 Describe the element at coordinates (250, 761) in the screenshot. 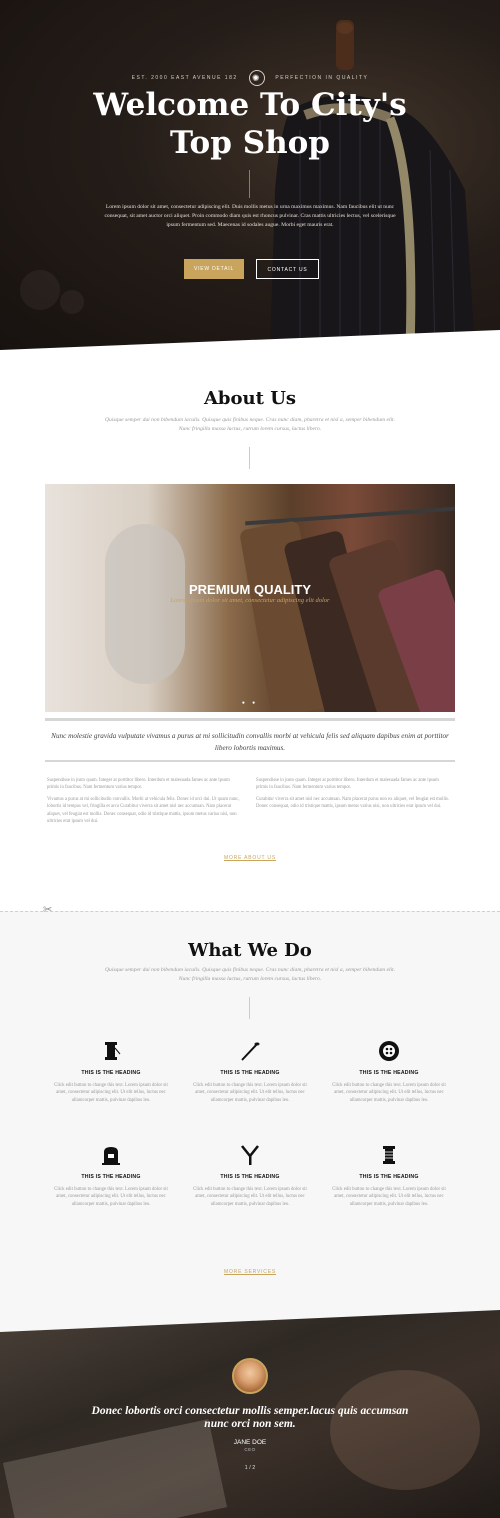

I see `quote-rule-bottom` at that location.